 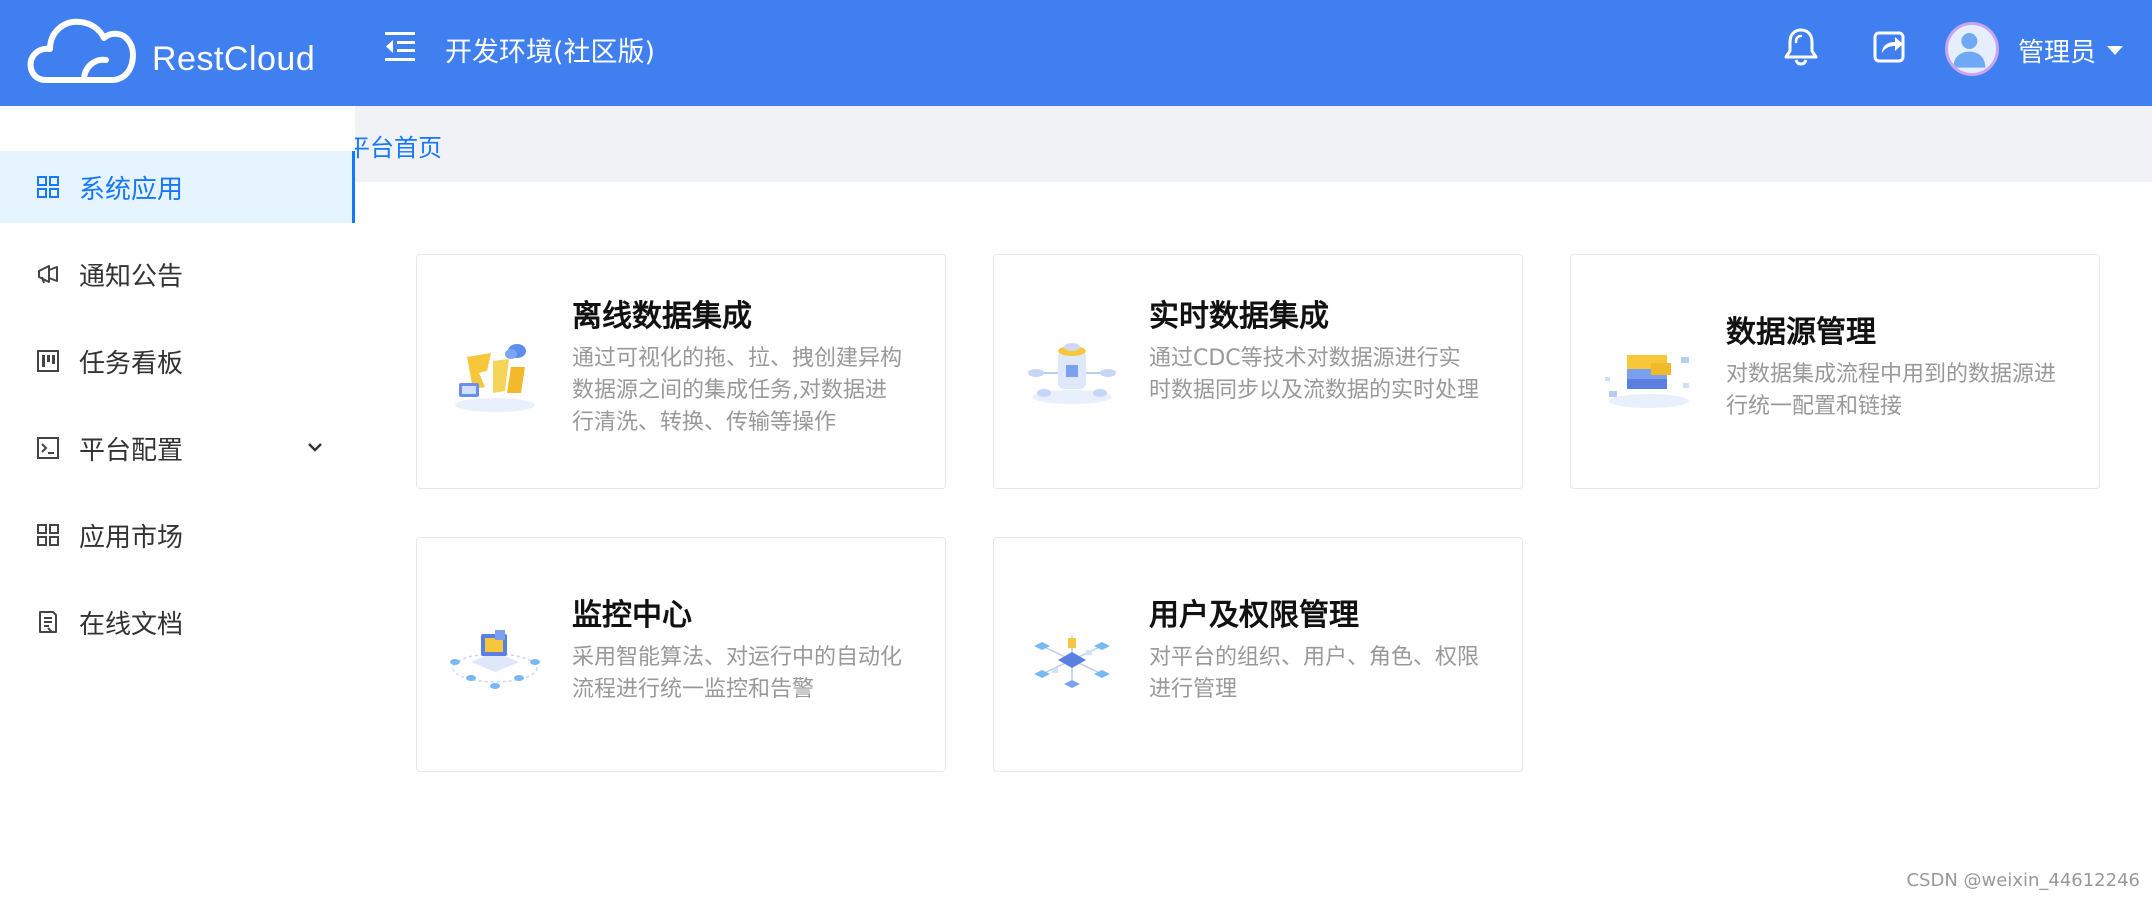 What do you see at coordinates (48, 622) in the screenshot?
I see `document-icon` at bounding box center [48, 622].